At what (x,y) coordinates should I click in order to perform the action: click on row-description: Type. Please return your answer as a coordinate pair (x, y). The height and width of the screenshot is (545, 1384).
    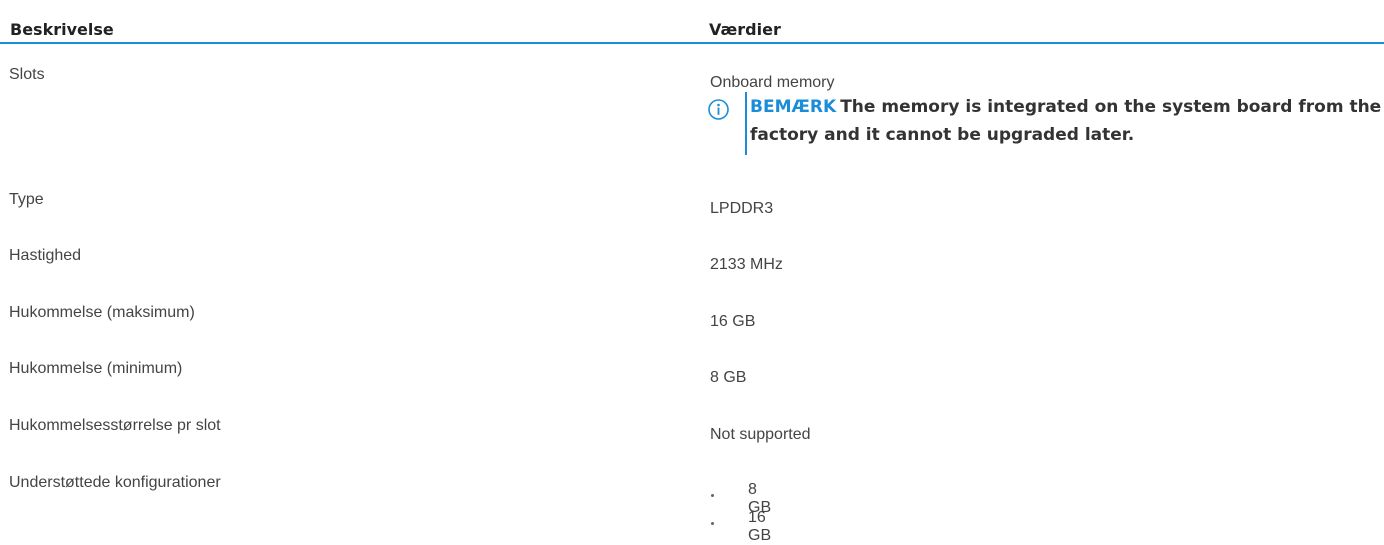
    Looking at the image, I should click on (26, 199).